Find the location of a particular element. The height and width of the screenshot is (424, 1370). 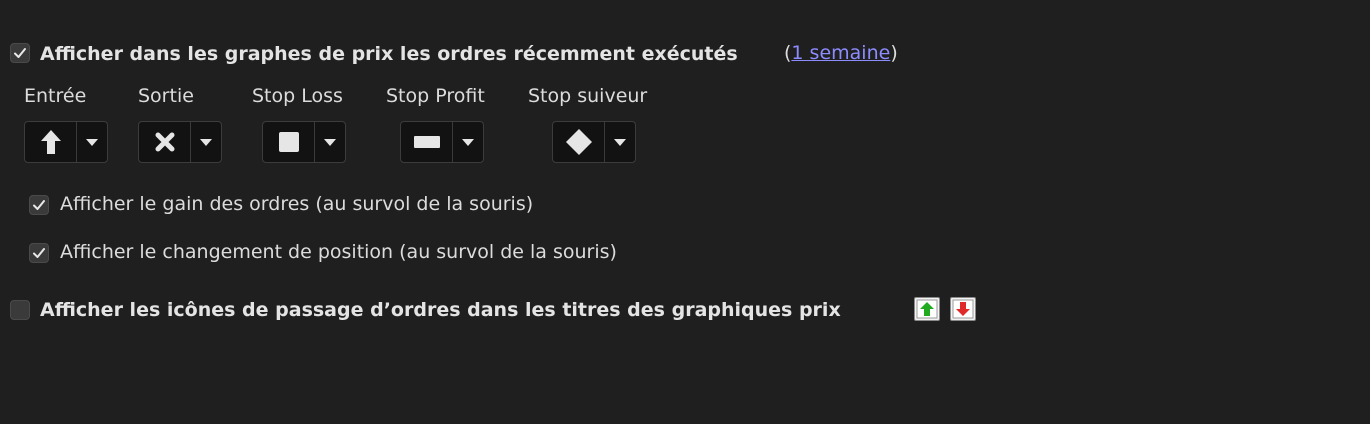

stop-loss-marker-select is located at coordinates (304, 142).